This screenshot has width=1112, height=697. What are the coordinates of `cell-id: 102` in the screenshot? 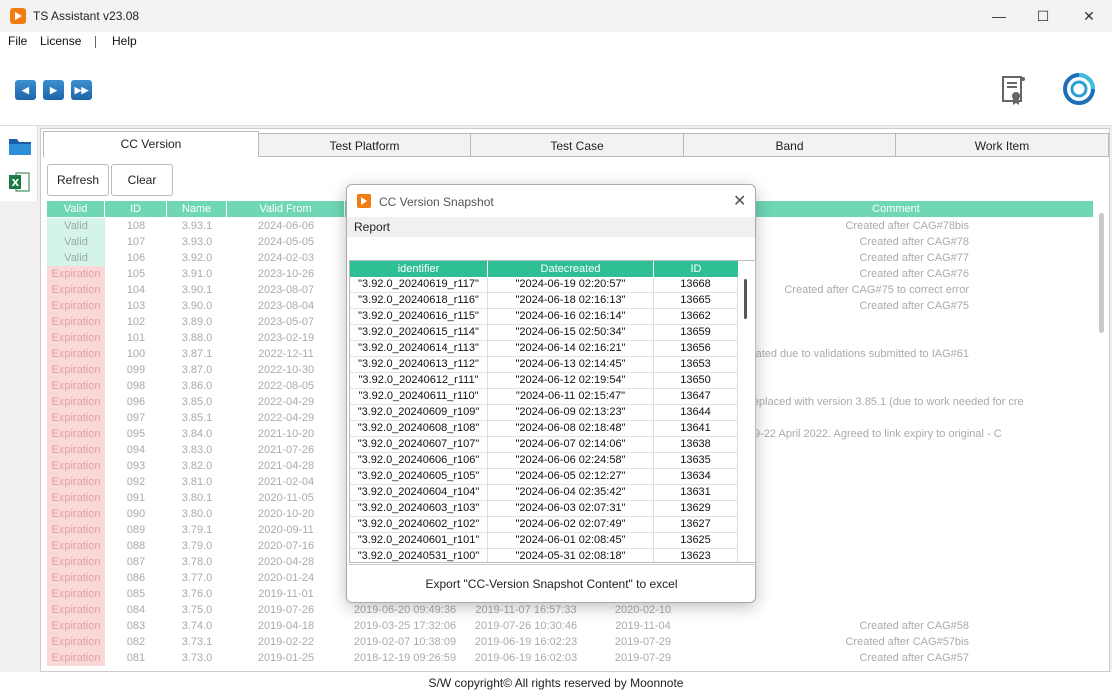 It's located at (136, 322).